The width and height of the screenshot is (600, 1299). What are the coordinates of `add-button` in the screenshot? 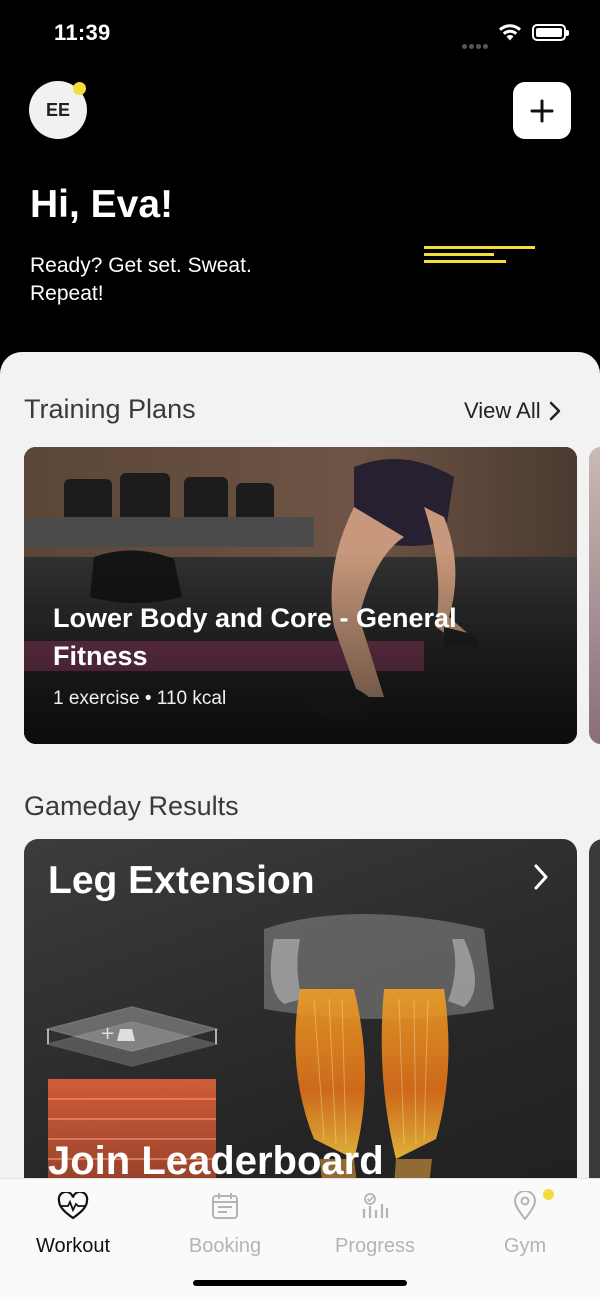 It's located at (542, 110).